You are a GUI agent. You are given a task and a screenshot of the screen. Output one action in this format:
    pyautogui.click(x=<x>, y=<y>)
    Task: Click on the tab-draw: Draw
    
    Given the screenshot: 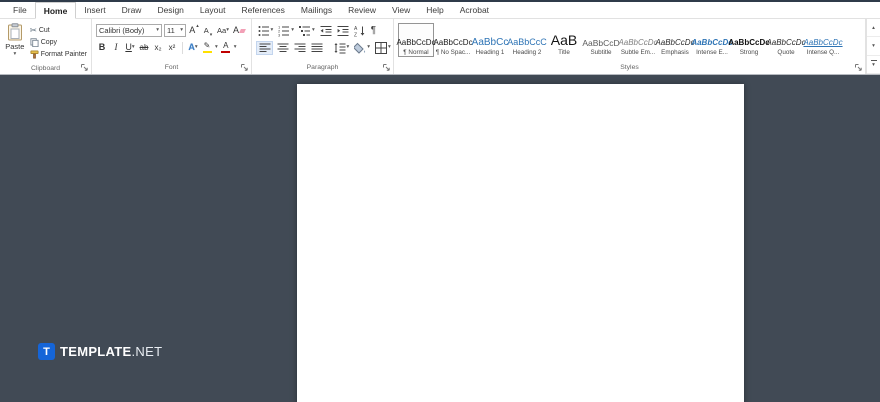 What is the action you would take?
    pyautogui.click(x=132, y=10)
    